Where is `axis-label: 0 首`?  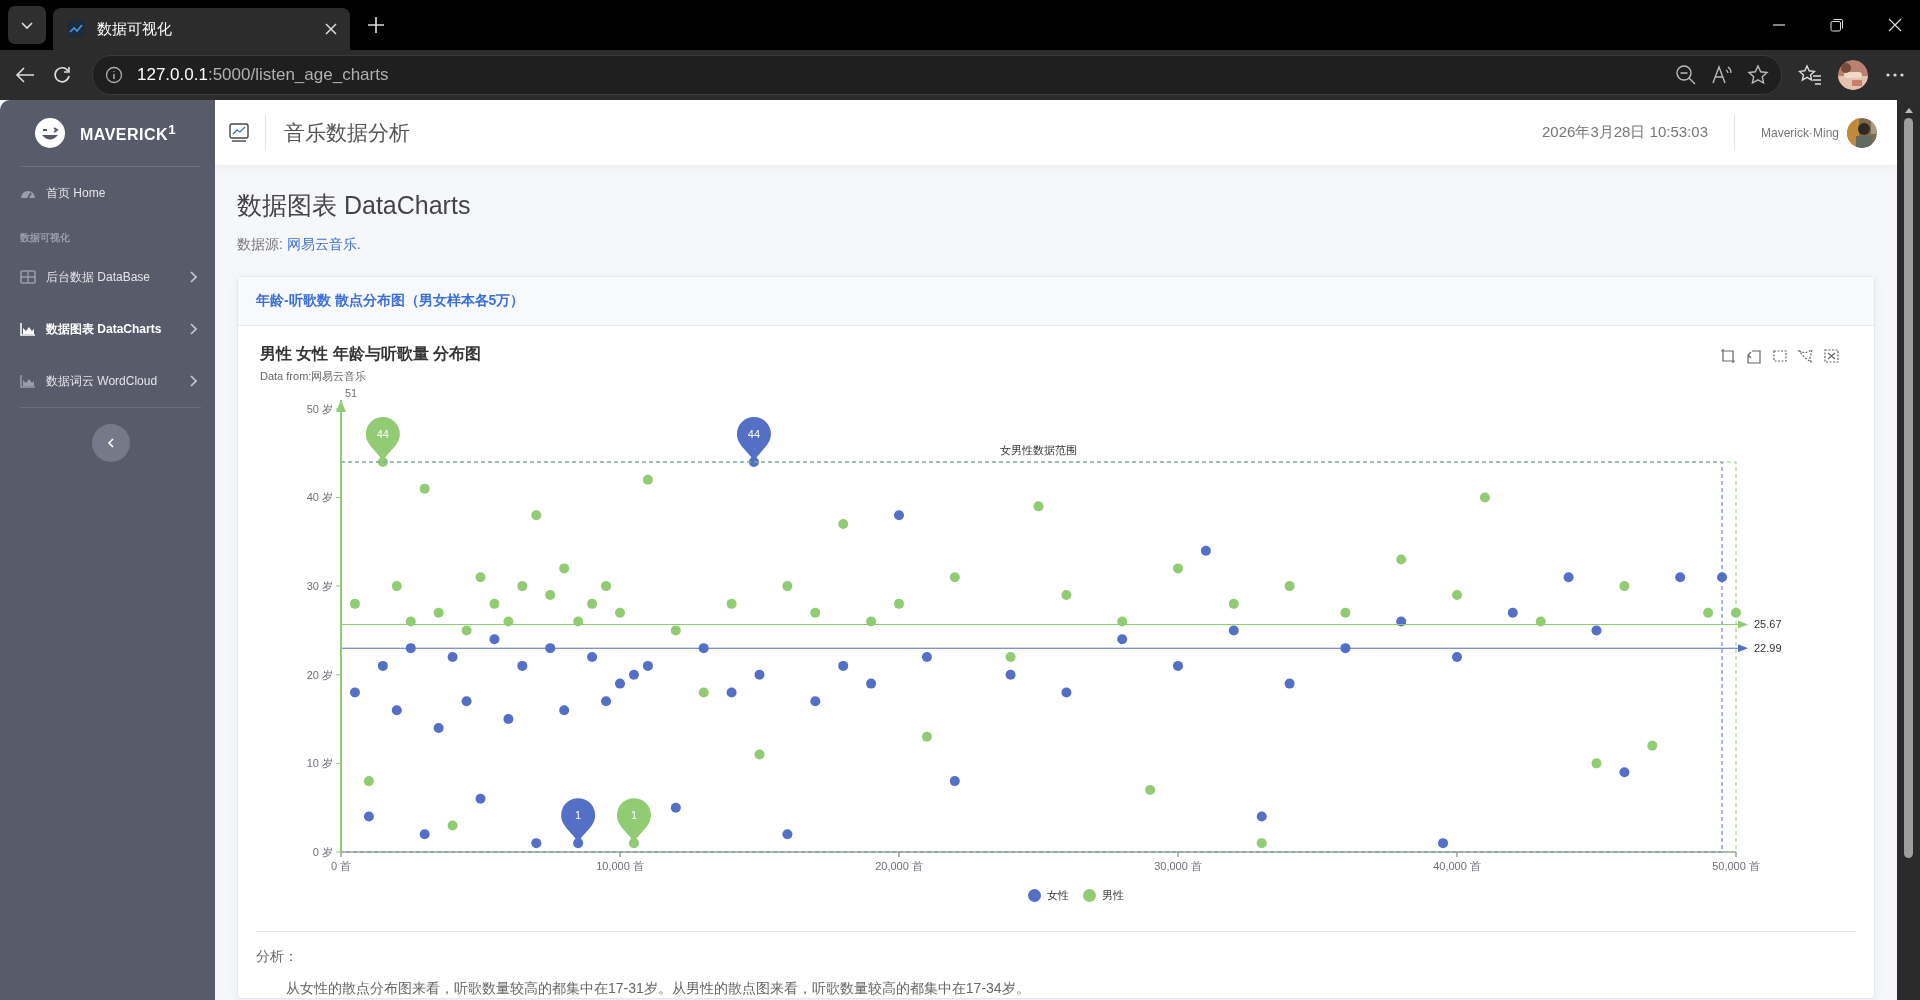
axis-label: 0 首 is located at coordinates (341, 866).